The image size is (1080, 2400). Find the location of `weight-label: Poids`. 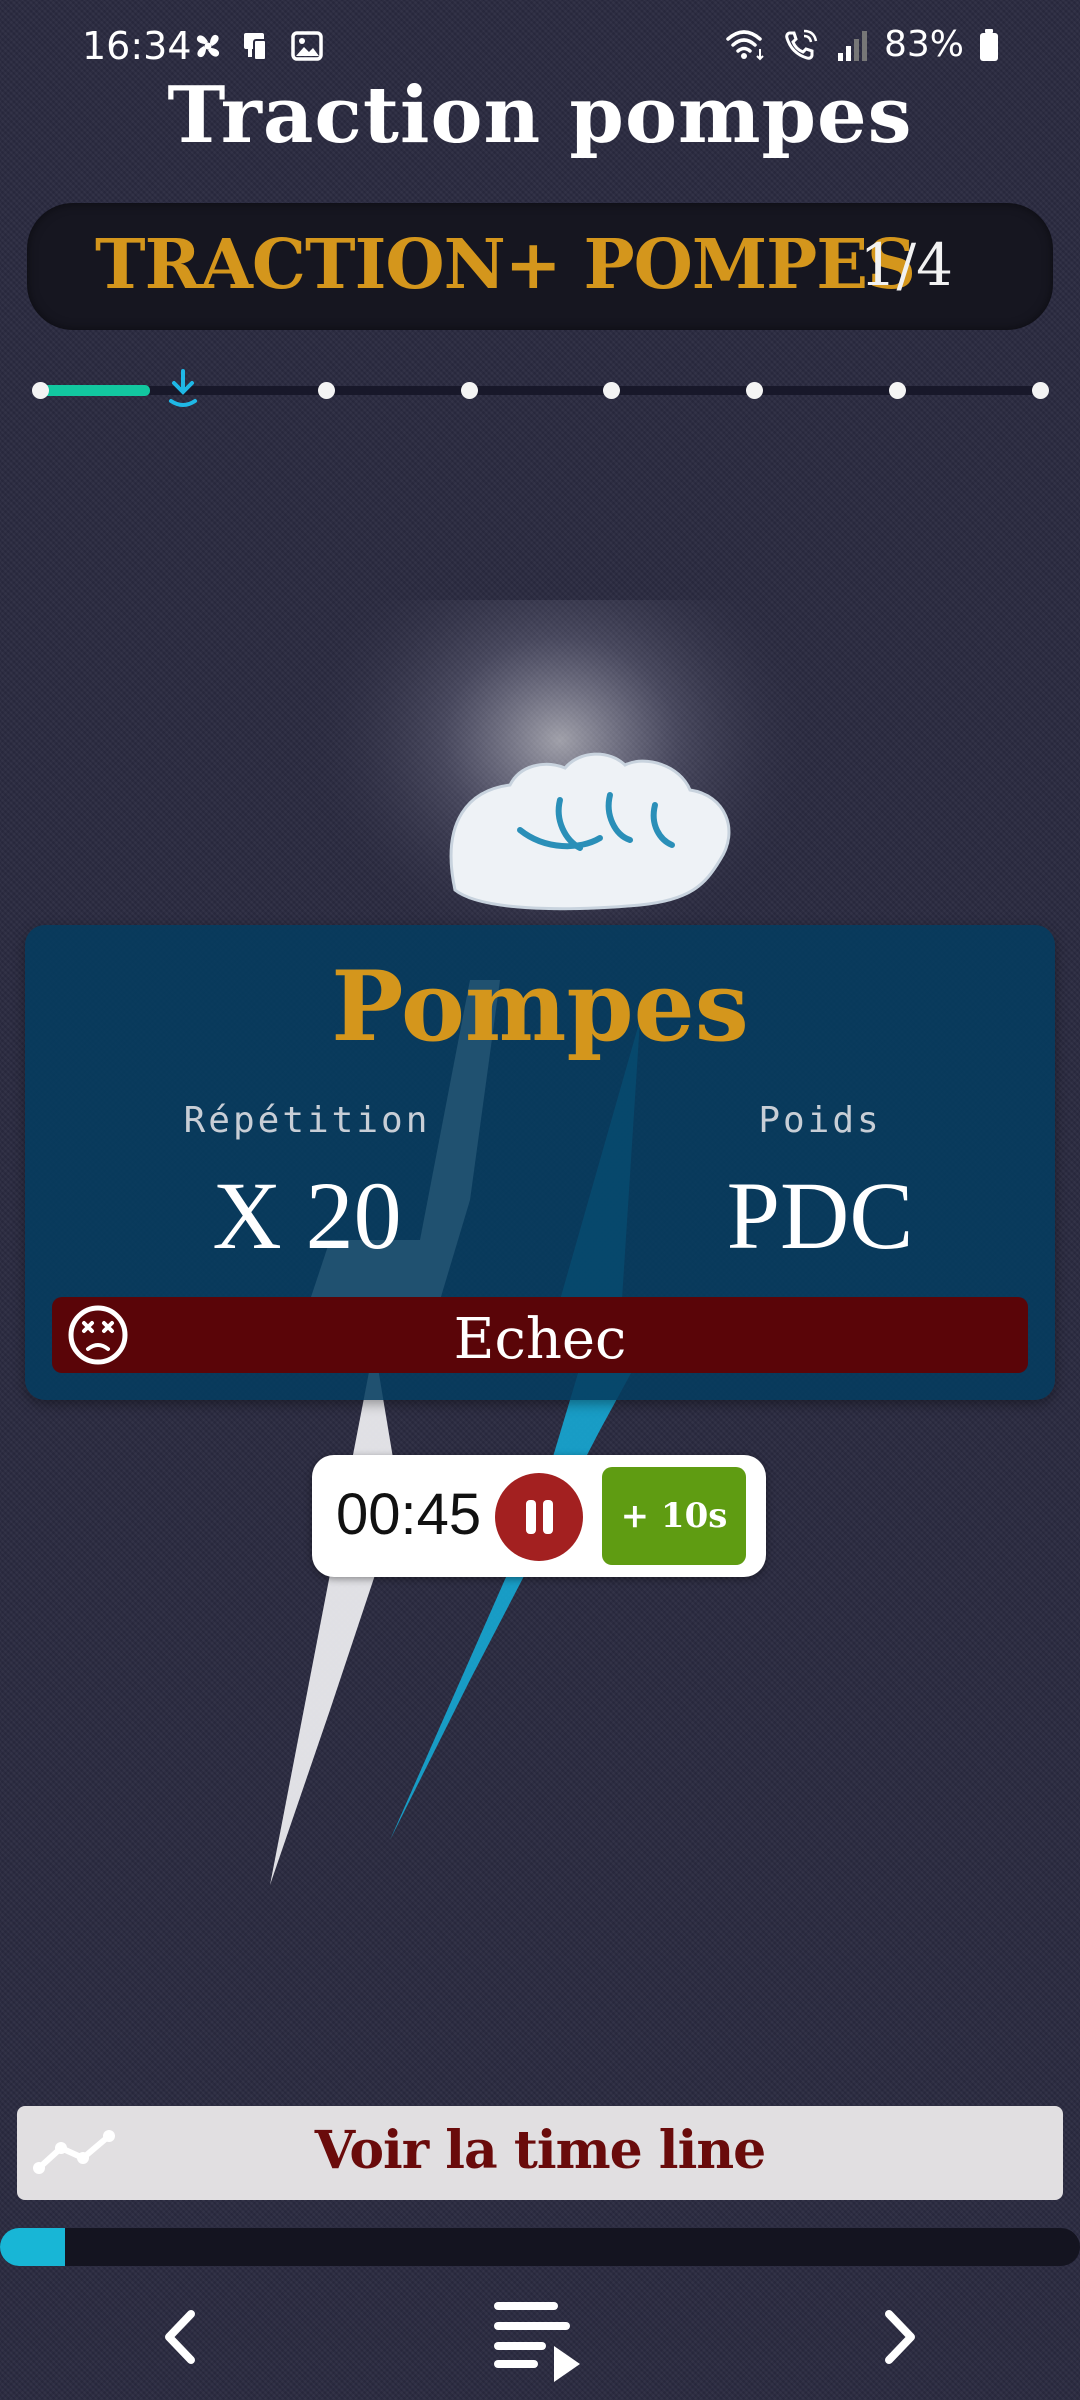

weight-label: Poids is located at coordinates (820, 1120).